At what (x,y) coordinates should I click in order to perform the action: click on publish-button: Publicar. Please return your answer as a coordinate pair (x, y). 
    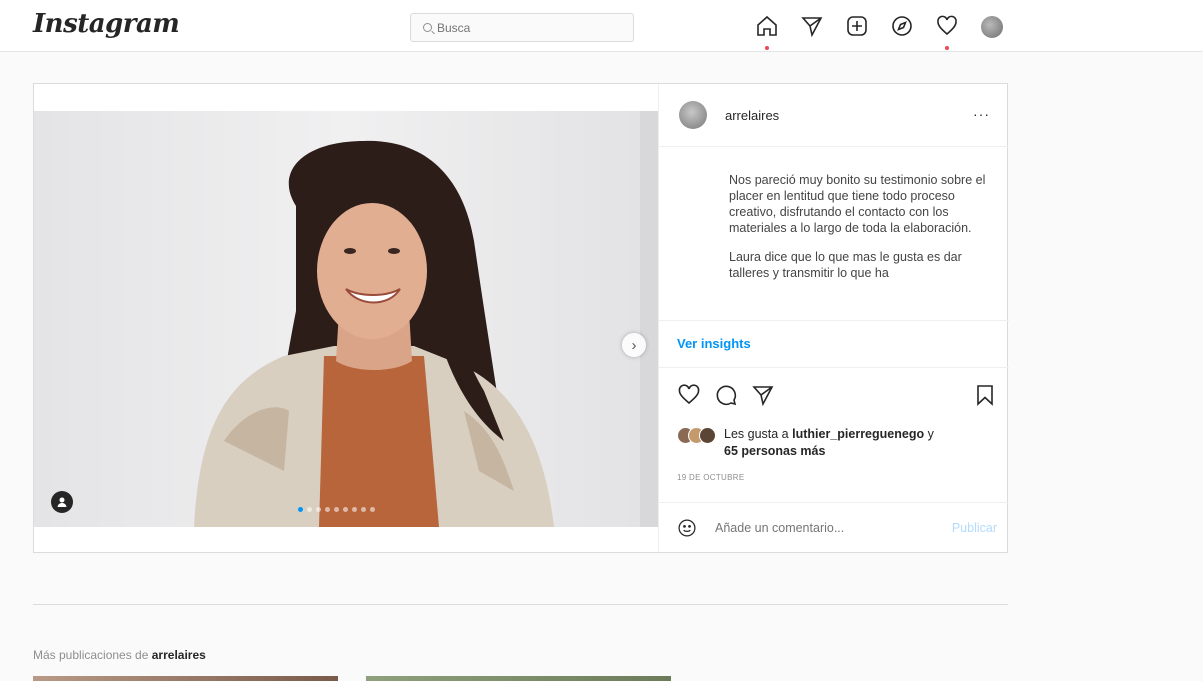
    Looking at the image, I should click on (974, 528).